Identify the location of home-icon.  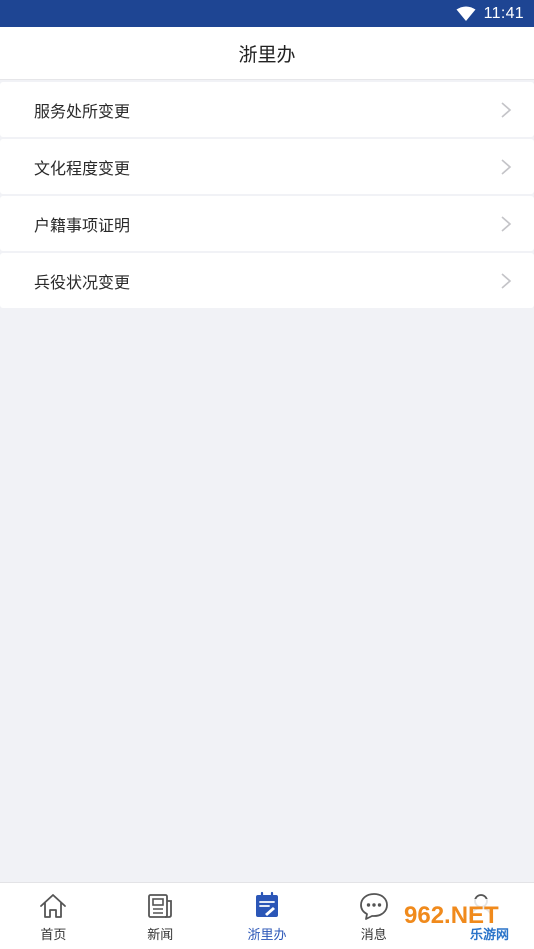
(53, 906).